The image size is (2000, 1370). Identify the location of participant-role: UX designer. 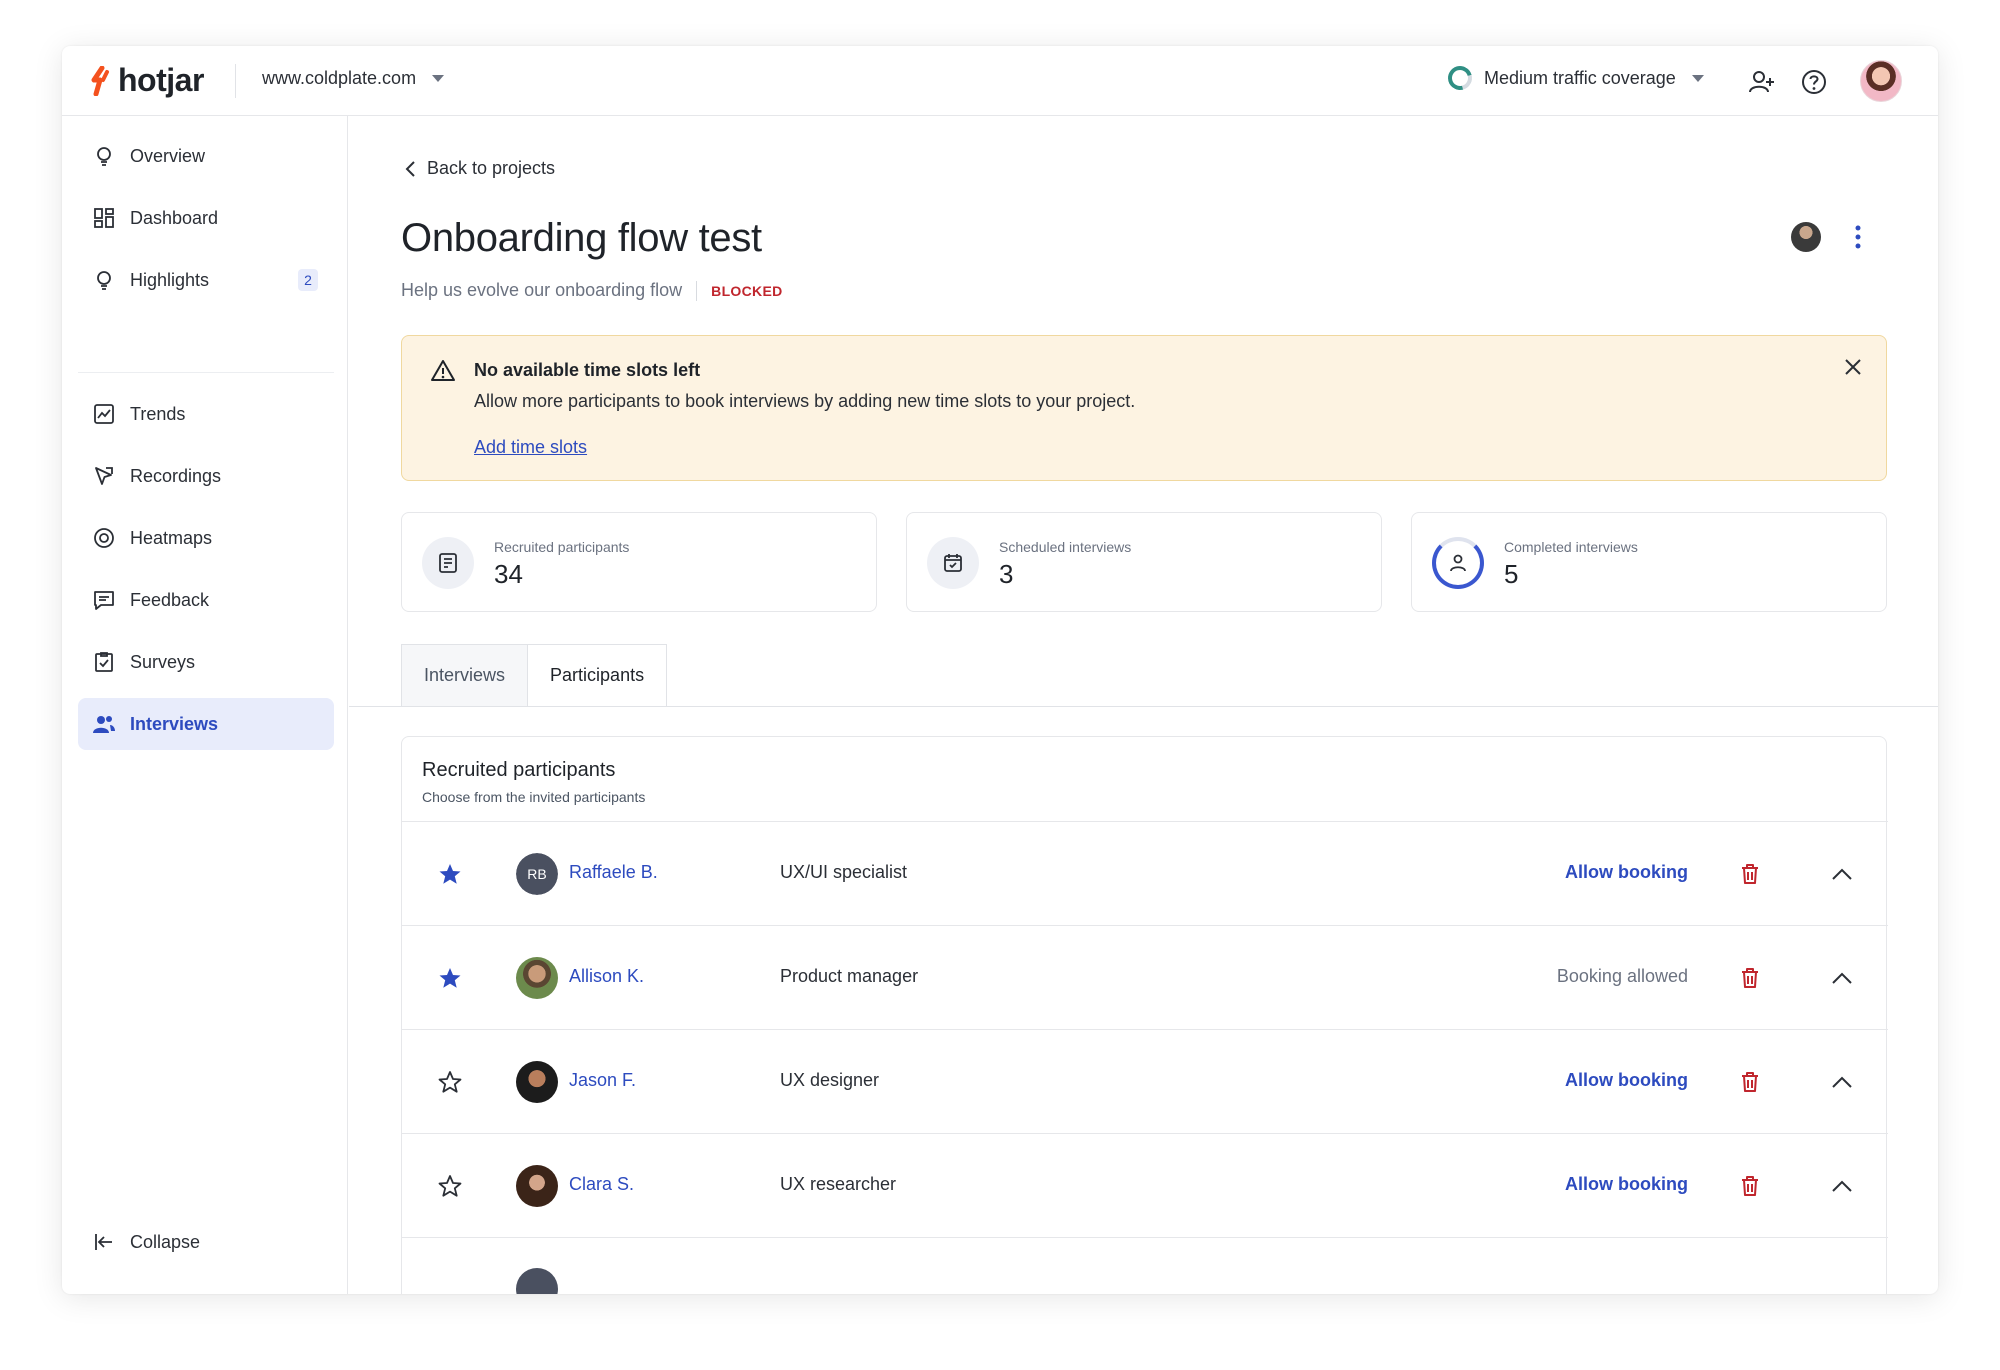
(830, 1080).